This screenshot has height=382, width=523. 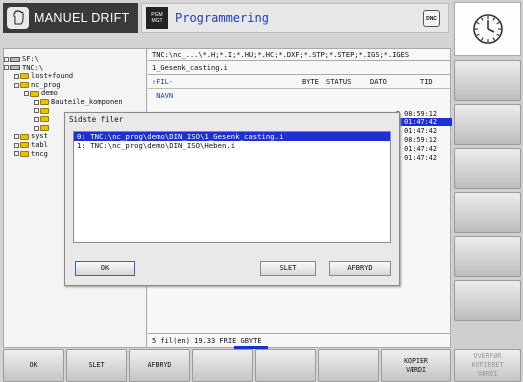 What do you see at coordinates (310, 82) in the screenshot?
I see `column-header-byte: BYTE` at bounding box center [310, 82].